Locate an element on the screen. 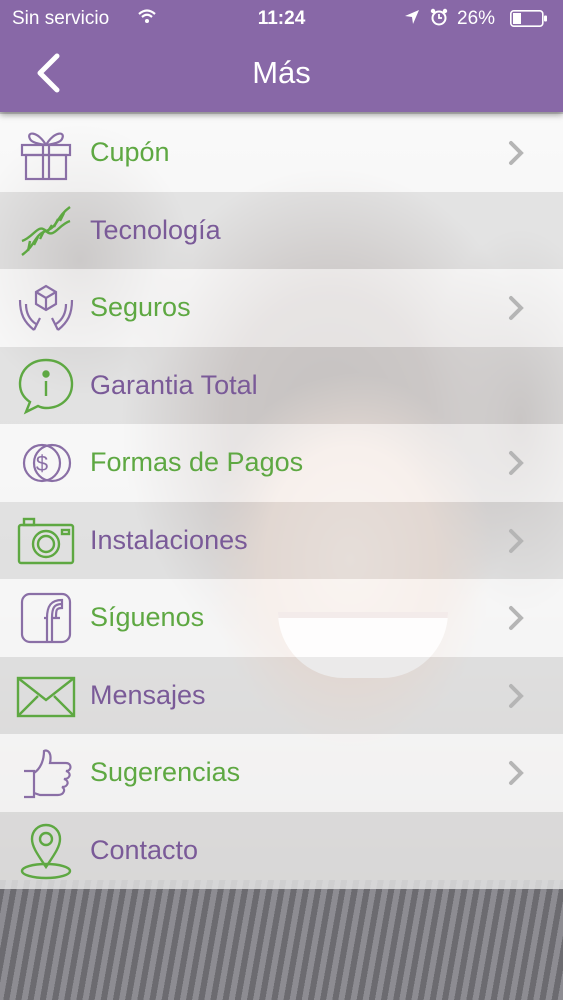 The image size is (563, 1000). dna-icon is located at coordinates (46, 230).